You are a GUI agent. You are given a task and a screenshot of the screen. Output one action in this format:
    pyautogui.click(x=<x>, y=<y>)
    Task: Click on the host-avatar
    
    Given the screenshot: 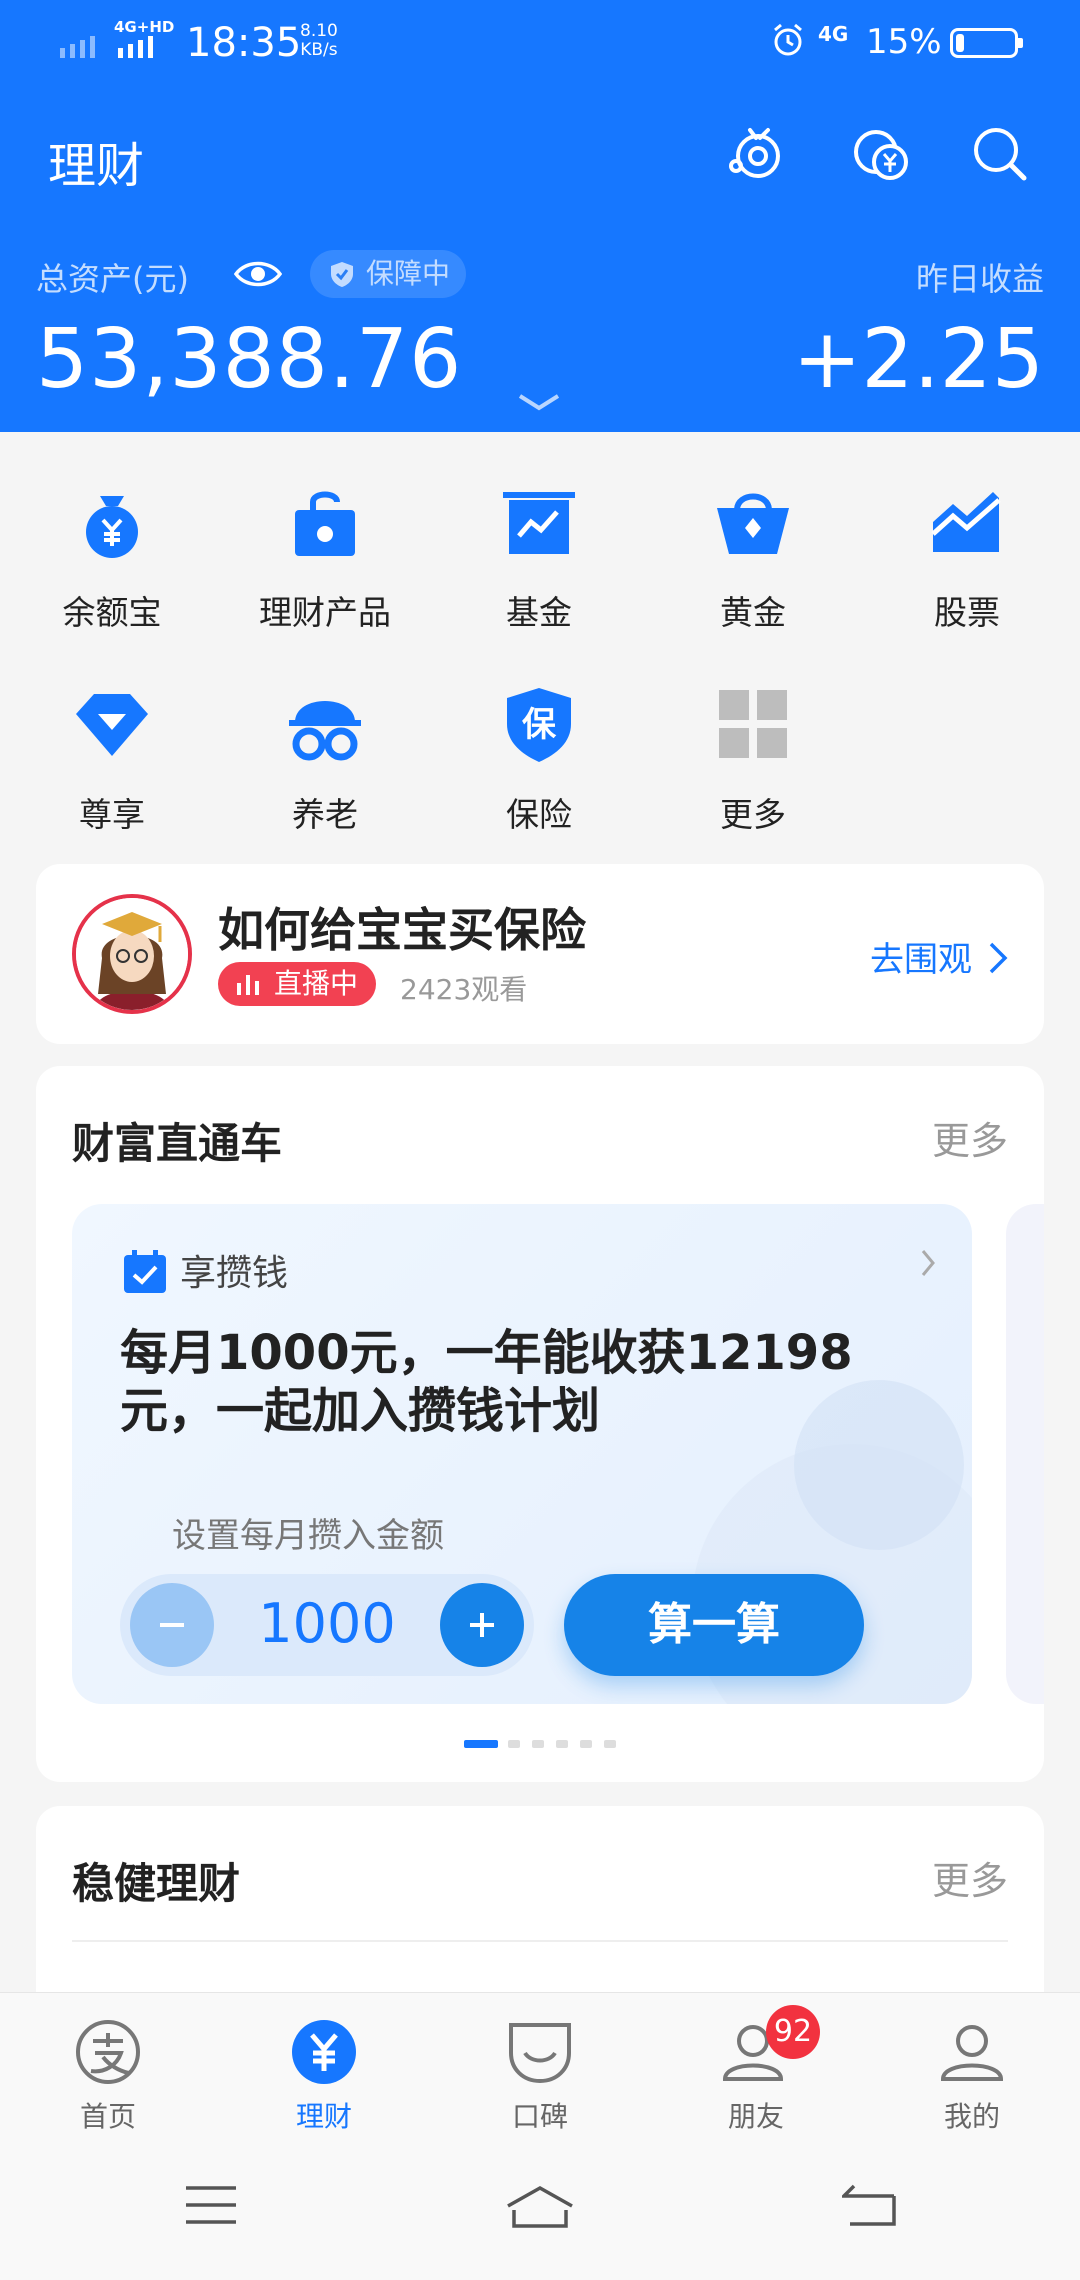 What is the action you would take?
    pyautogui.click(x=132, y=954)
    